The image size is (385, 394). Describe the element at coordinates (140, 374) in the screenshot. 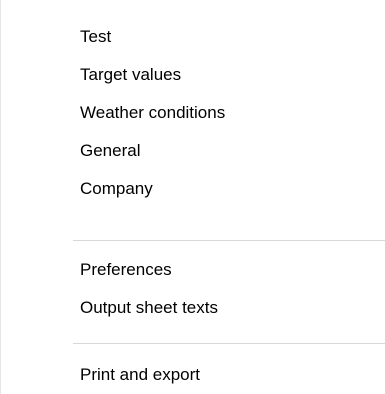

I see `menu-item-label: Print and export` at that location.